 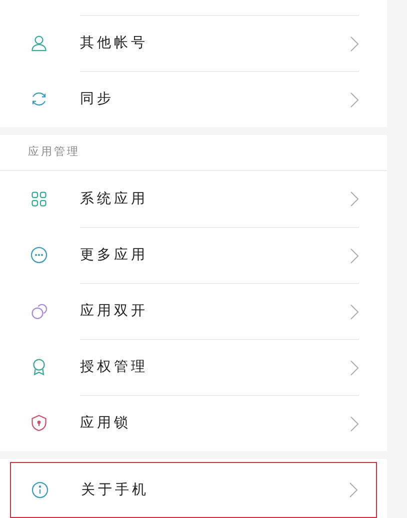 I want to click on row-label: 系统应用, so click(x=114, y=199).